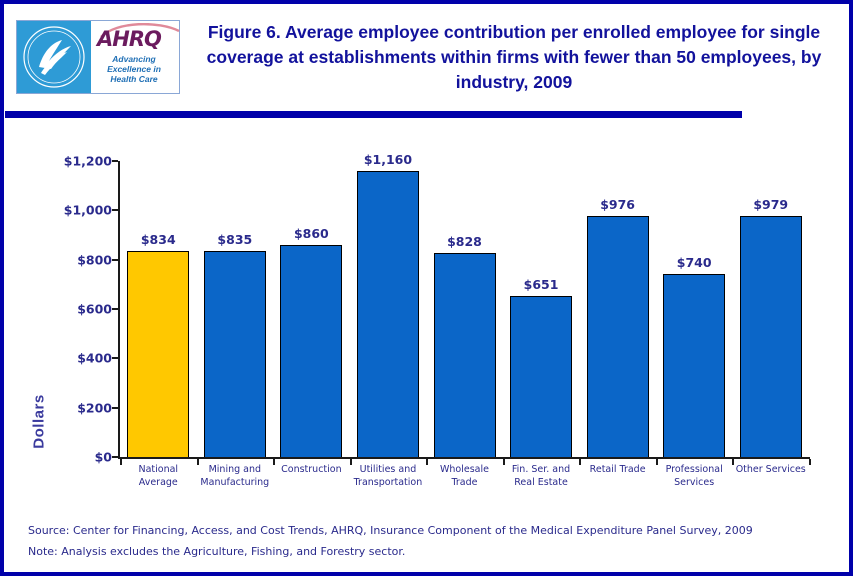  What do you see at coordinates (103, 457) in the screenshot?
I see `y-axis-tick-label: $0` at bounding box center [103, 457].